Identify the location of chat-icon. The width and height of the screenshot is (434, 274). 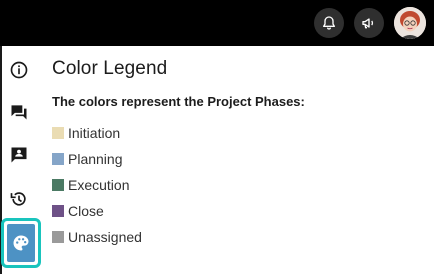
(19, 112).